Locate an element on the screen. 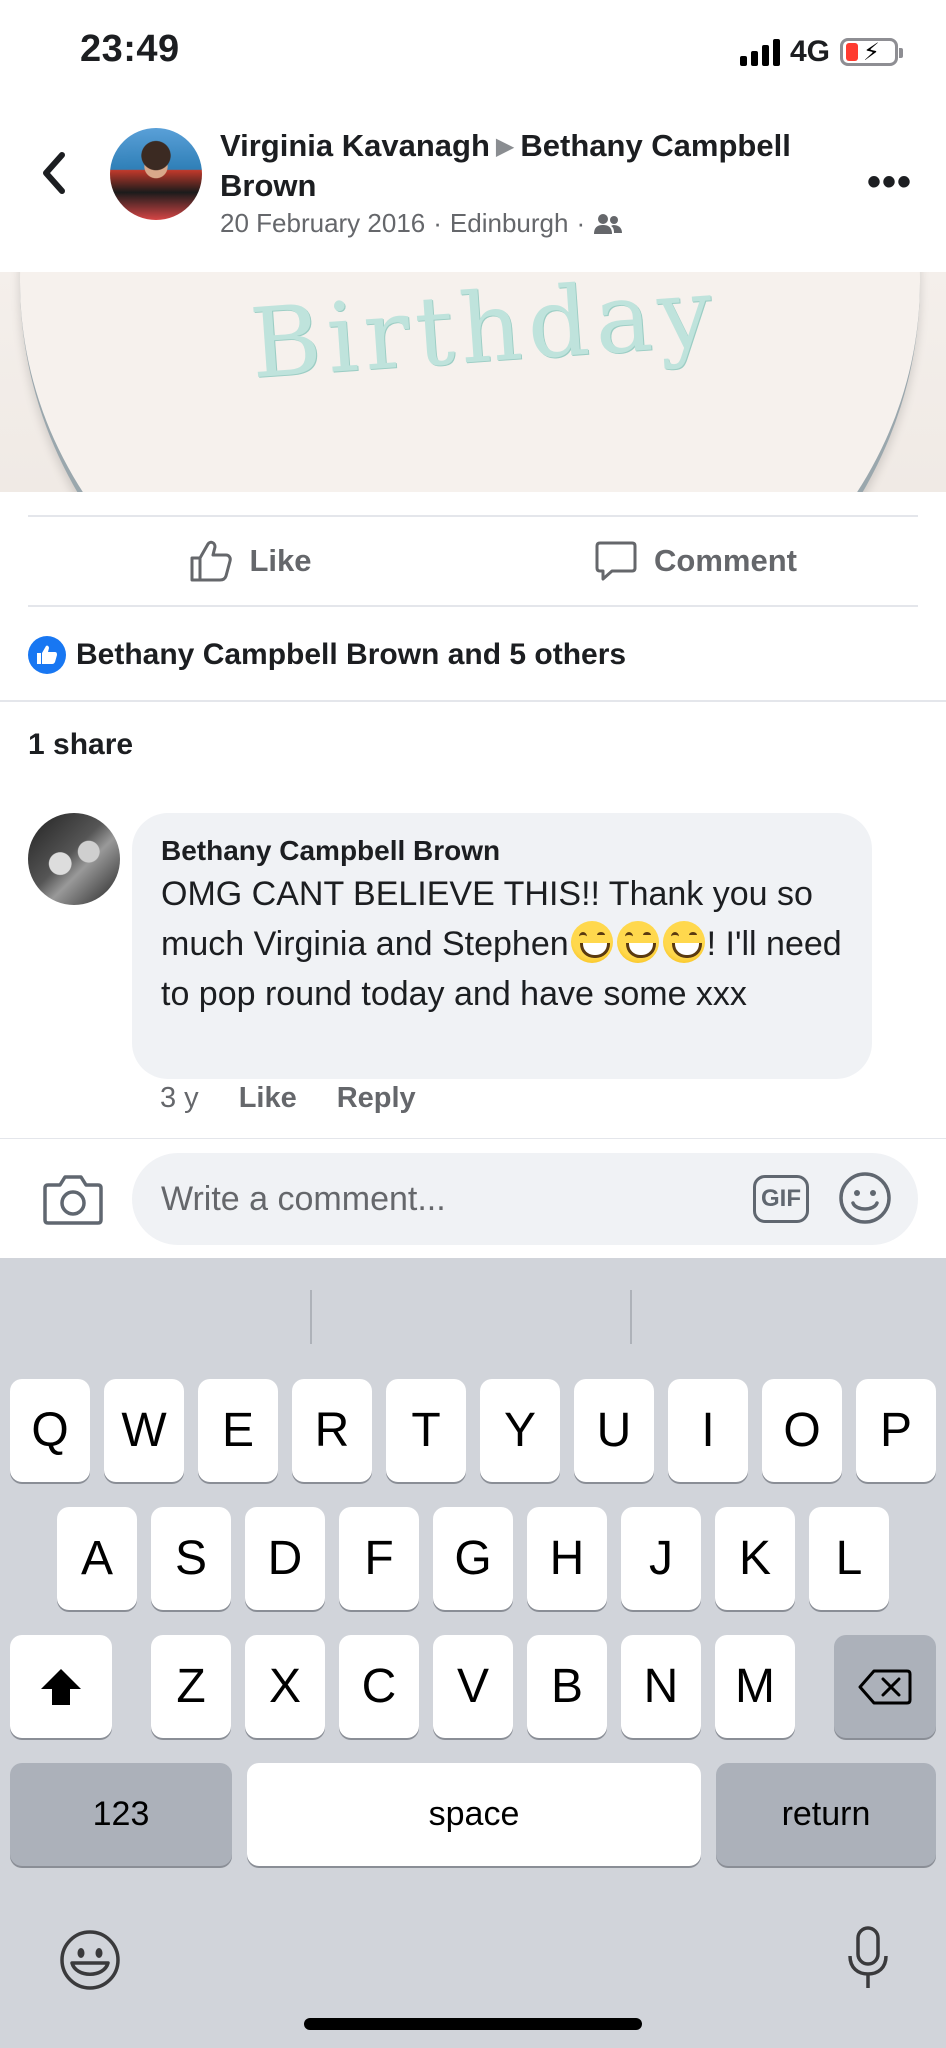  key-g: G is located at coordinates (473, 1558).